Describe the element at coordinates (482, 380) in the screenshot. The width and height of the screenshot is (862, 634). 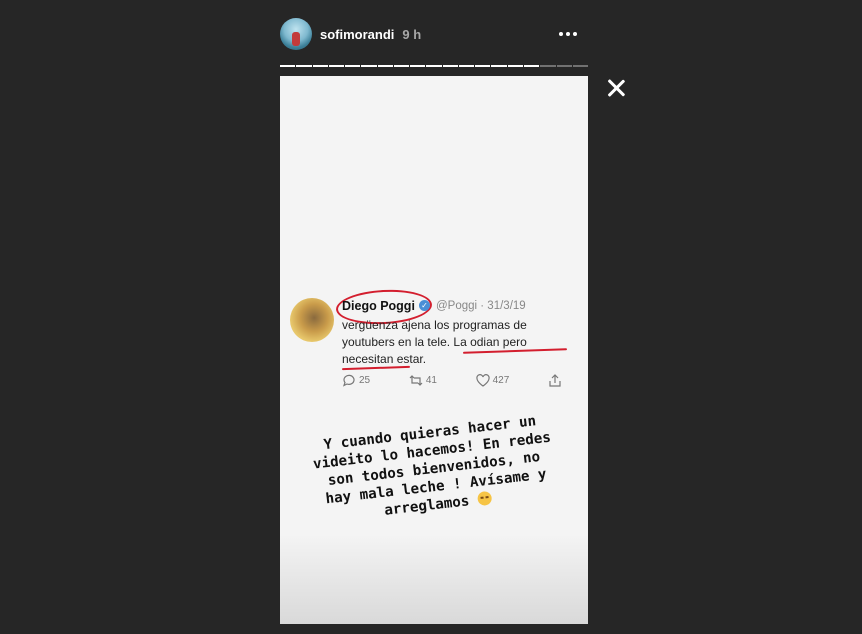
I see `heart-icon` at that location.